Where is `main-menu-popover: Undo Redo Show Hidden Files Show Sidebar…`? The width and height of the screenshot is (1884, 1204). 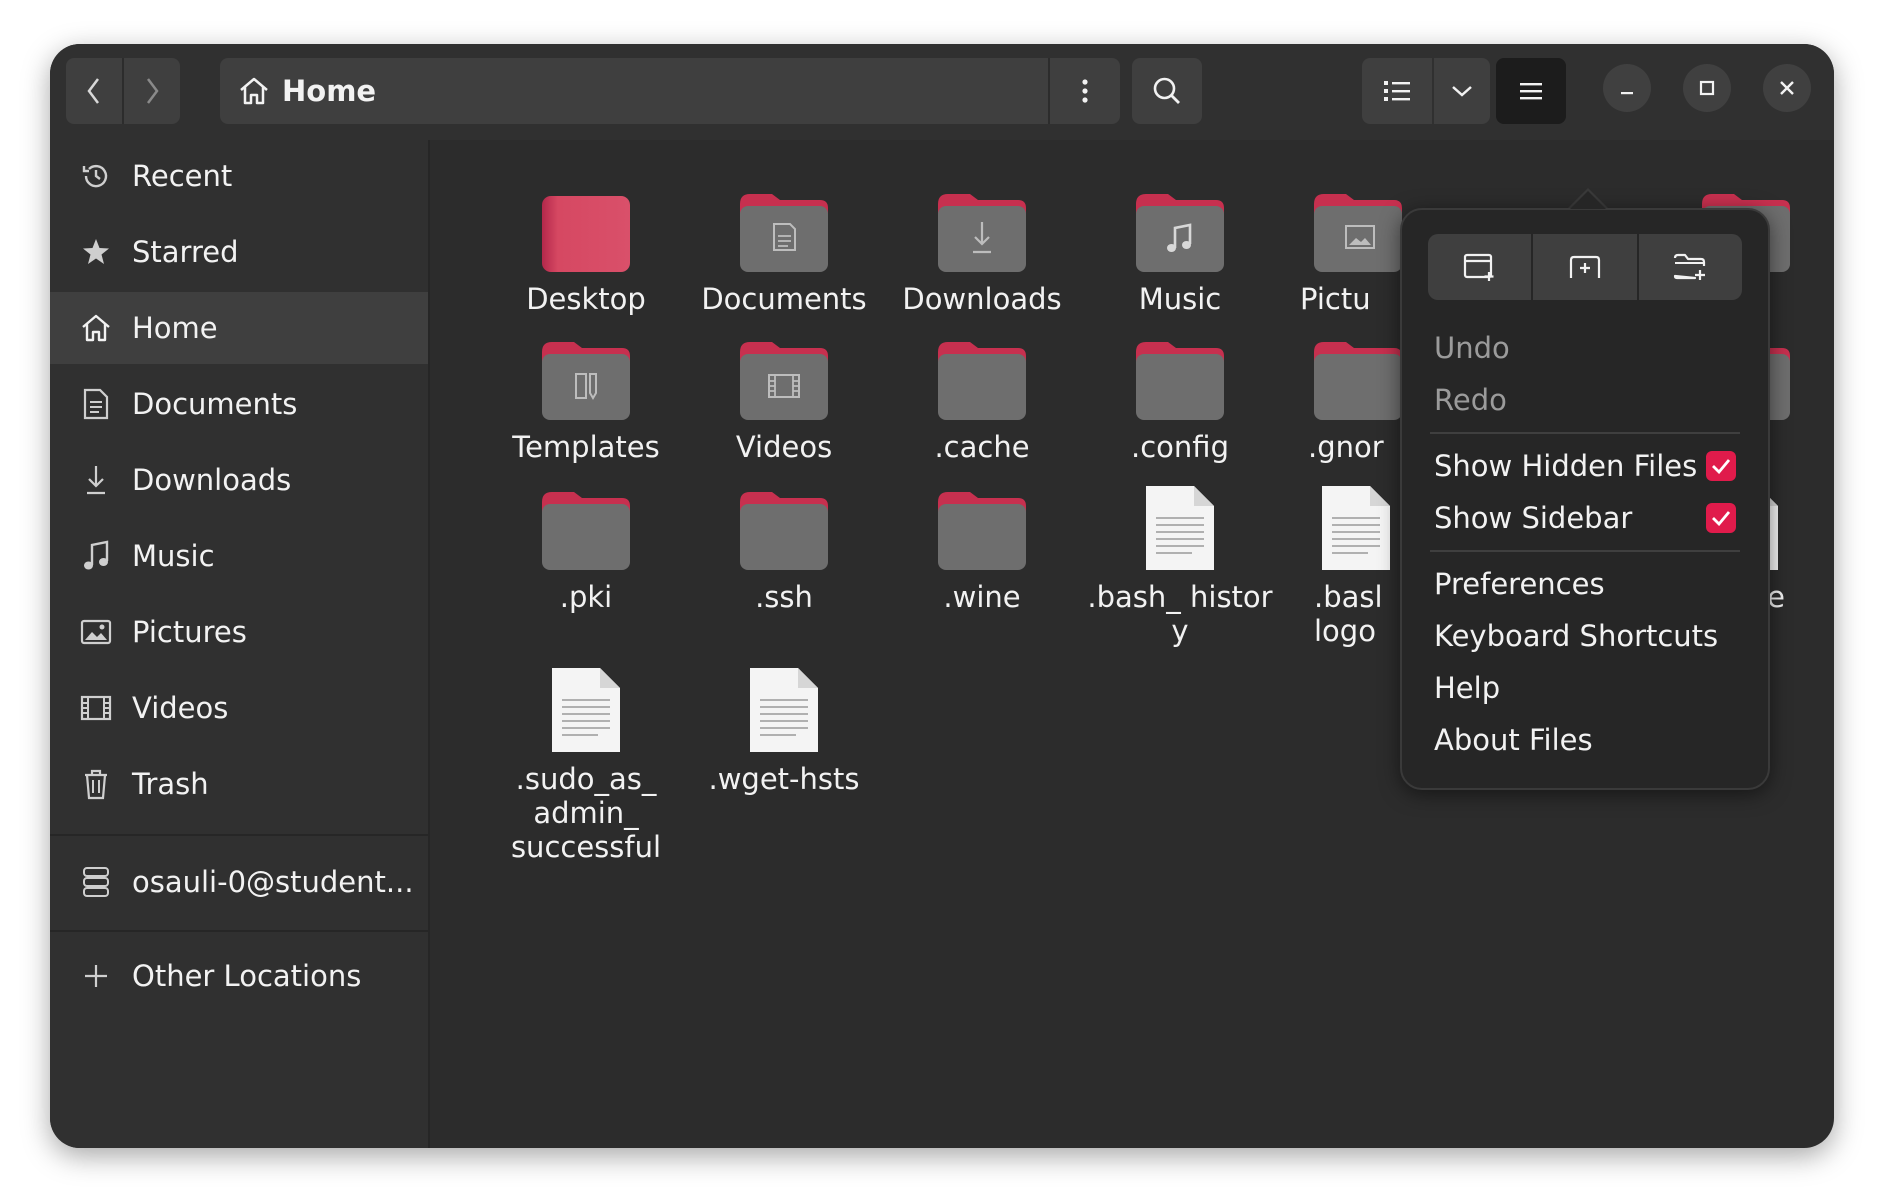 main-menu-popover: Undo Redo Show Hidden Files Show Sidebar… is located at coordinates (1585, 499).